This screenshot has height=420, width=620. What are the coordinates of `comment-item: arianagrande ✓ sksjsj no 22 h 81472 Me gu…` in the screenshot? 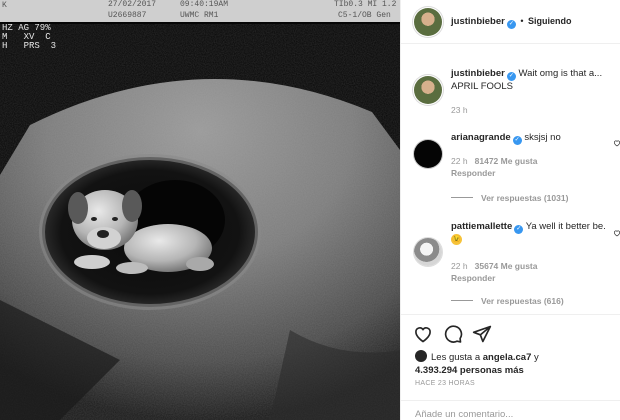 It's located at (510, 166).